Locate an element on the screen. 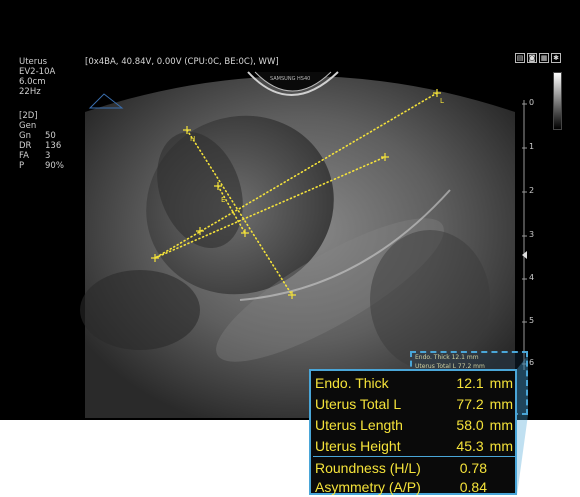  depth-readout: 6.0cm is located at coordinates (32, 82).